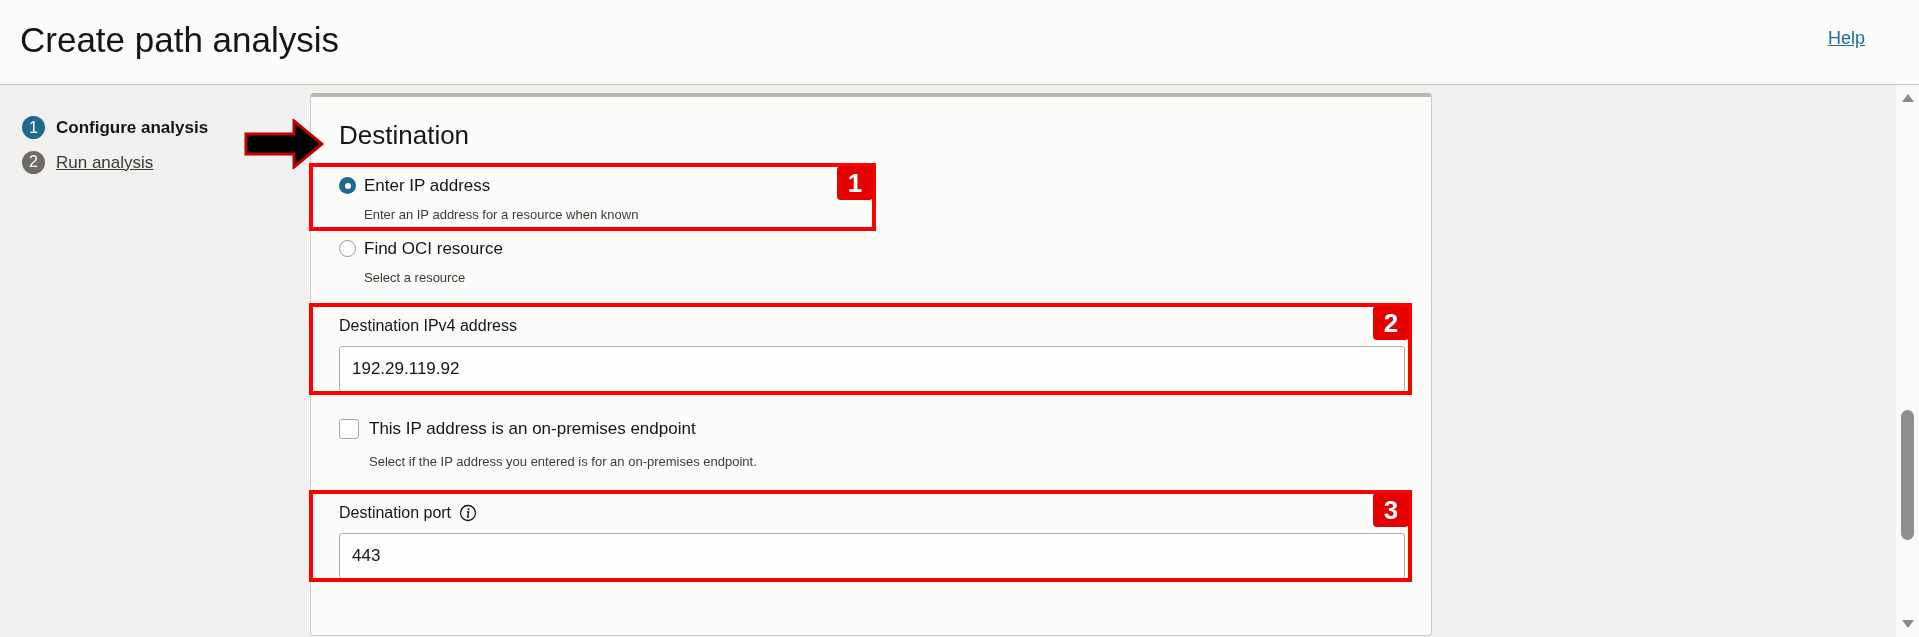 This screenshot has height=637, width=1919. What do you see at coordinates (872, 556) in the screenshot?
I see `port-input-field: 443` at bounding box center [872, 556].